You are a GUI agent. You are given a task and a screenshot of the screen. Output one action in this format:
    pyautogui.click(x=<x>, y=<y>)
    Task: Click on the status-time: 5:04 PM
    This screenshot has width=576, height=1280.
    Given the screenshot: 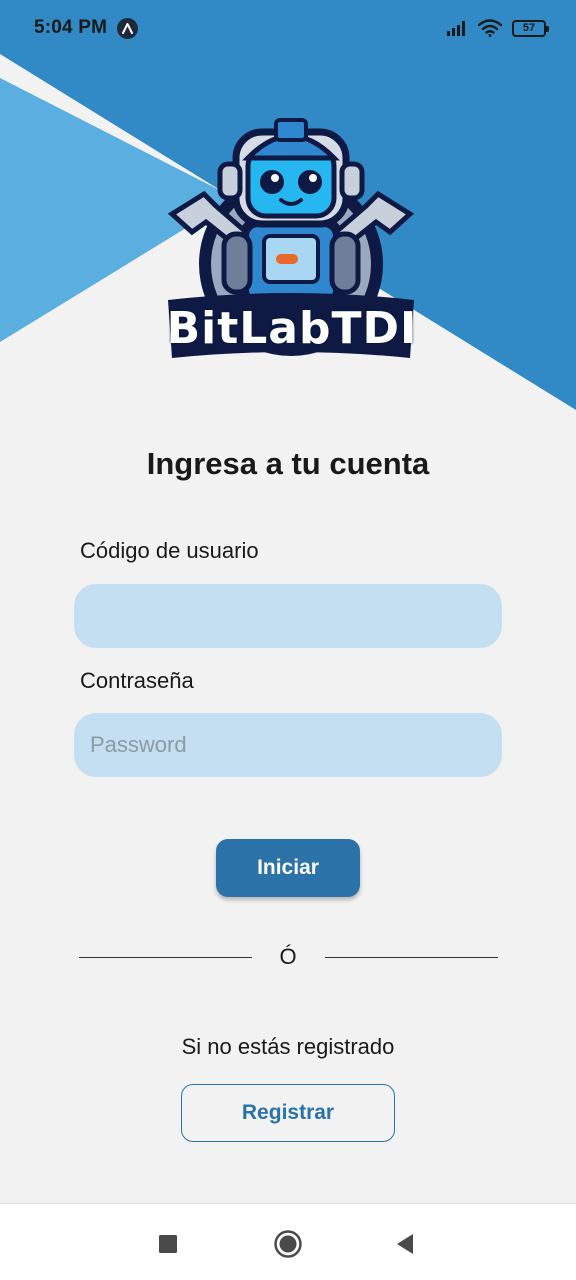 What is the action you would take?
    pyautogui.click(x=71, y=27)
    